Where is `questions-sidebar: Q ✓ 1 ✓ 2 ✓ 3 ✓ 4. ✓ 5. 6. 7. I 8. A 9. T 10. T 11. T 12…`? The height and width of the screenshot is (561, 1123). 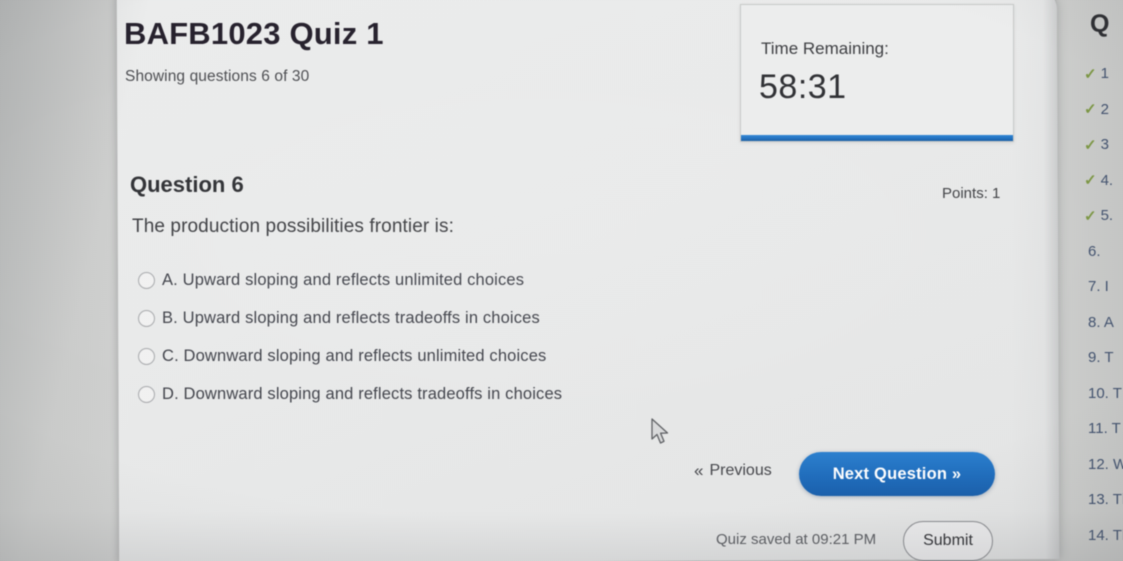
questions-sidebar: Q ✓ 1 ✓ 2 ✓ 3 ✓ 4. ✓ 5. 6. 7. I 8. A 9. T 10. T 11. T 12… is located at coordinates (1092, 280).